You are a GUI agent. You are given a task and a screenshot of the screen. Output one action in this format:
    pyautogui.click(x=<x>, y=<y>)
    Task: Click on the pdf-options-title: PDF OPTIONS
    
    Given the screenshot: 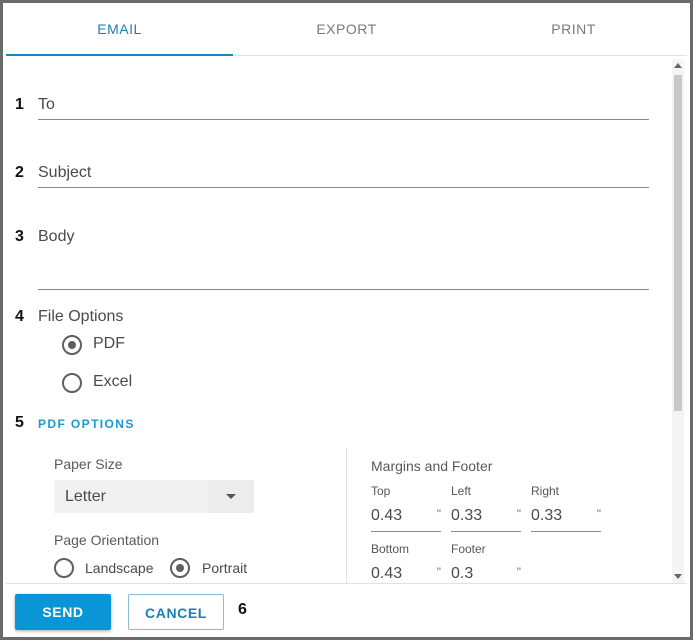 What is the action you would take?
    pyautogui.click(x=86, y=424)
    